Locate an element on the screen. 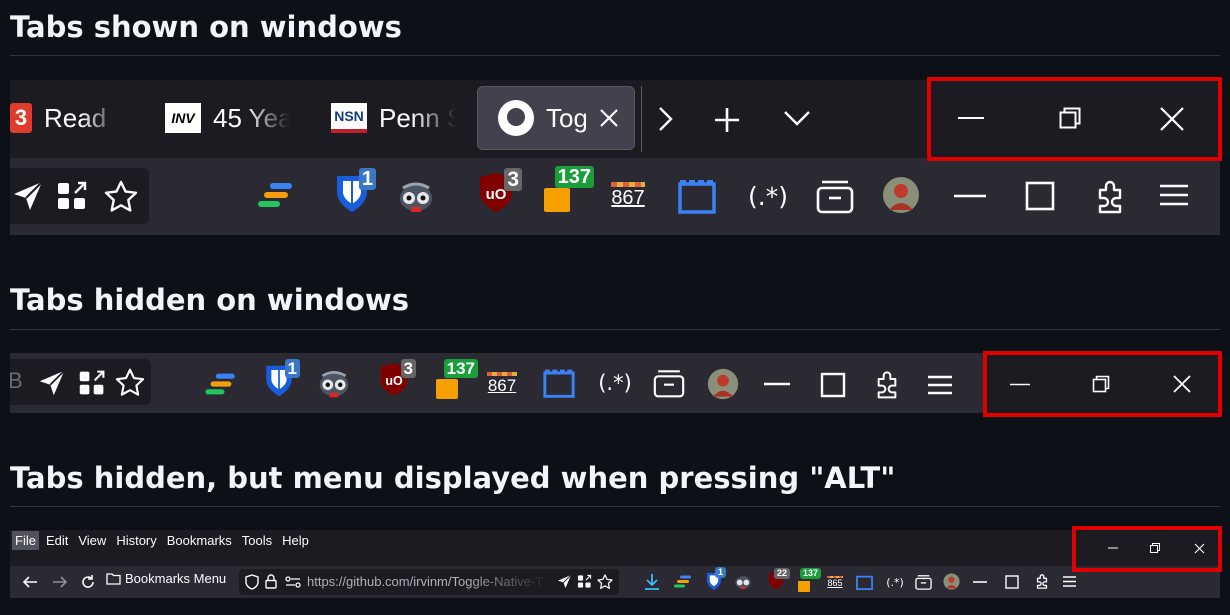 The height and width of the screenshot is (615, 1230). lock-icon is located at coordinates (271, 581).